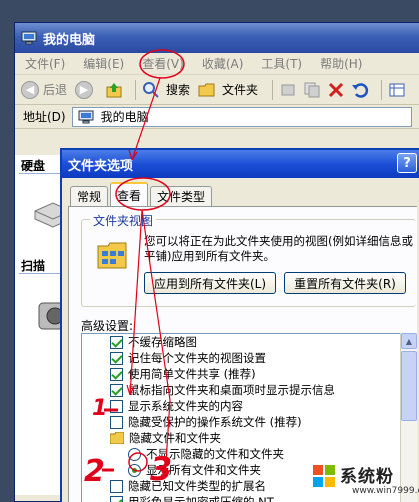  What do you see at coordinates (45, 63) in the screenshot?
I see `menu-file: 文件(F)` at bounding box center [45, 63].